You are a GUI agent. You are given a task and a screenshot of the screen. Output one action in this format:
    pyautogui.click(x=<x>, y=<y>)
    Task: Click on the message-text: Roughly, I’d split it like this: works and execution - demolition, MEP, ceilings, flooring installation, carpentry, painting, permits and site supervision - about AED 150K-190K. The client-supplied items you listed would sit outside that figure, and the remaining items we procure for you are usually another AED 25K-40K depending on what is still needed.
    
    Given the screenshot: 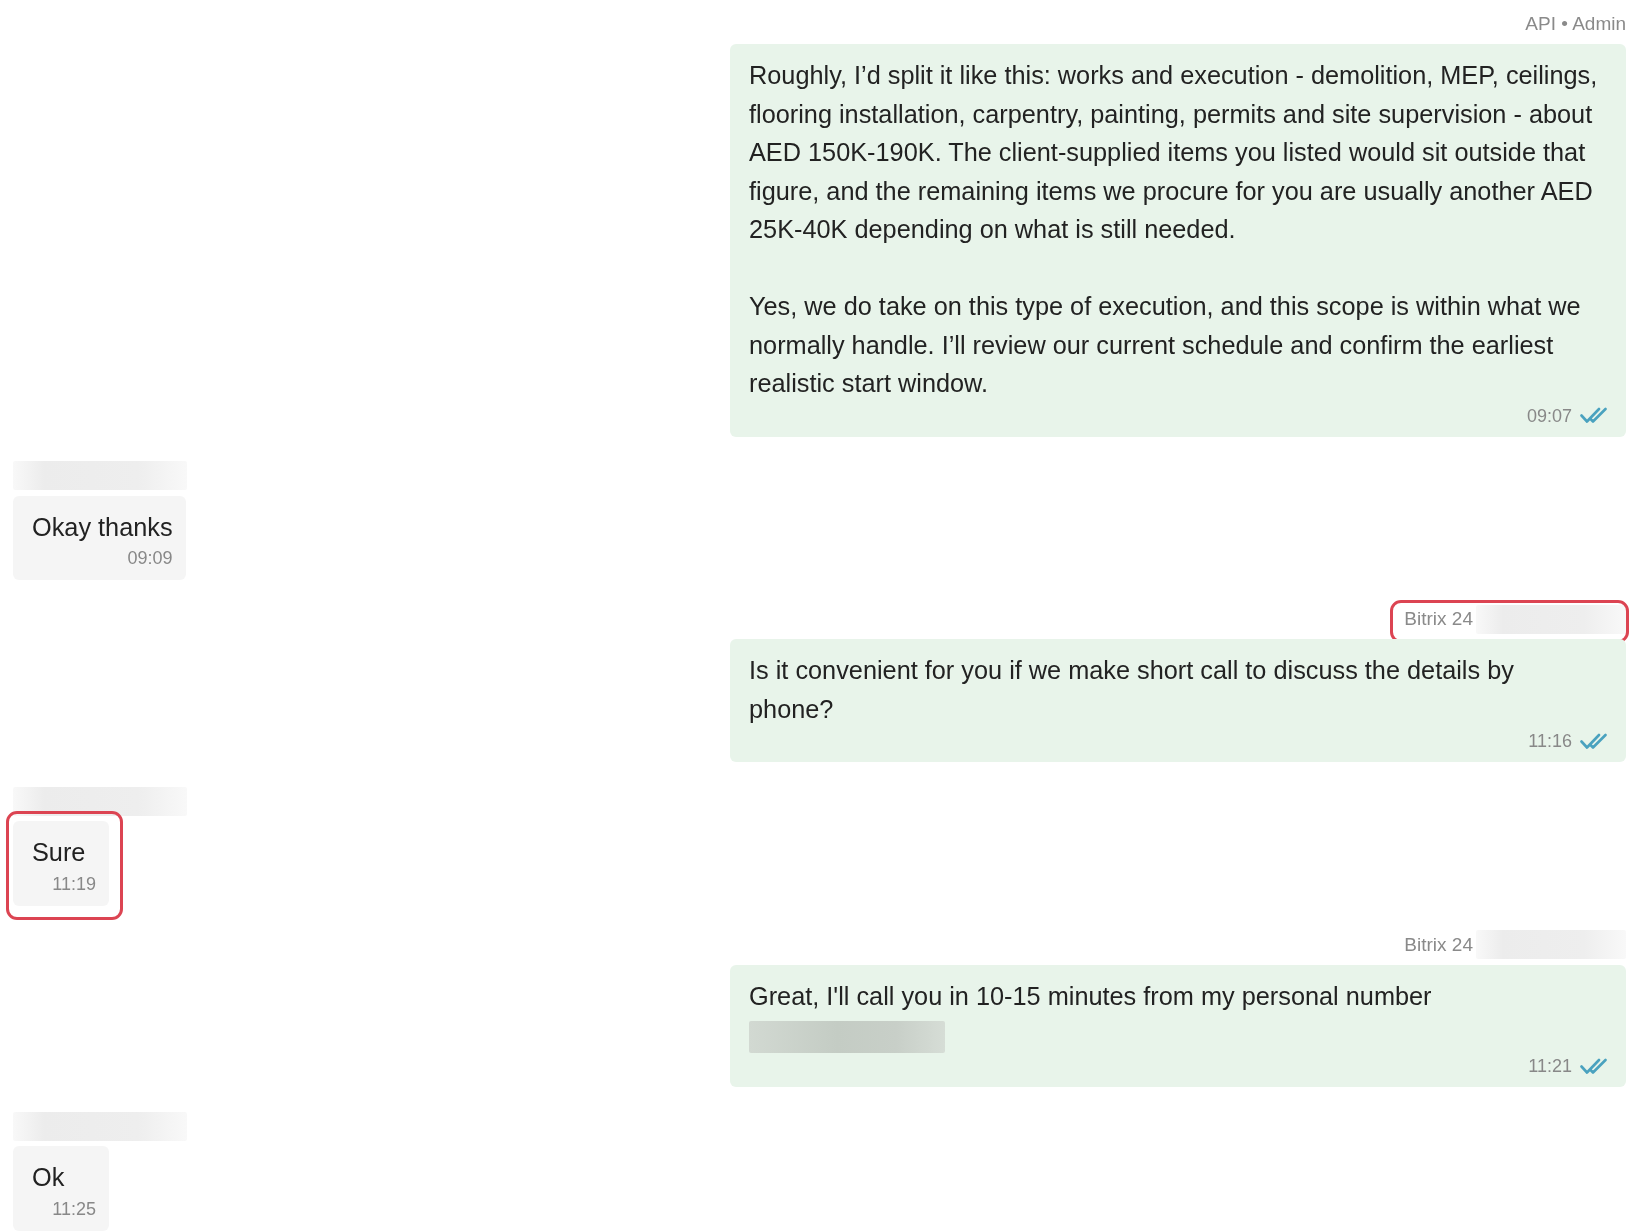 What is the action you would take?
    pyautogui.click(x=1174, y=152)
    